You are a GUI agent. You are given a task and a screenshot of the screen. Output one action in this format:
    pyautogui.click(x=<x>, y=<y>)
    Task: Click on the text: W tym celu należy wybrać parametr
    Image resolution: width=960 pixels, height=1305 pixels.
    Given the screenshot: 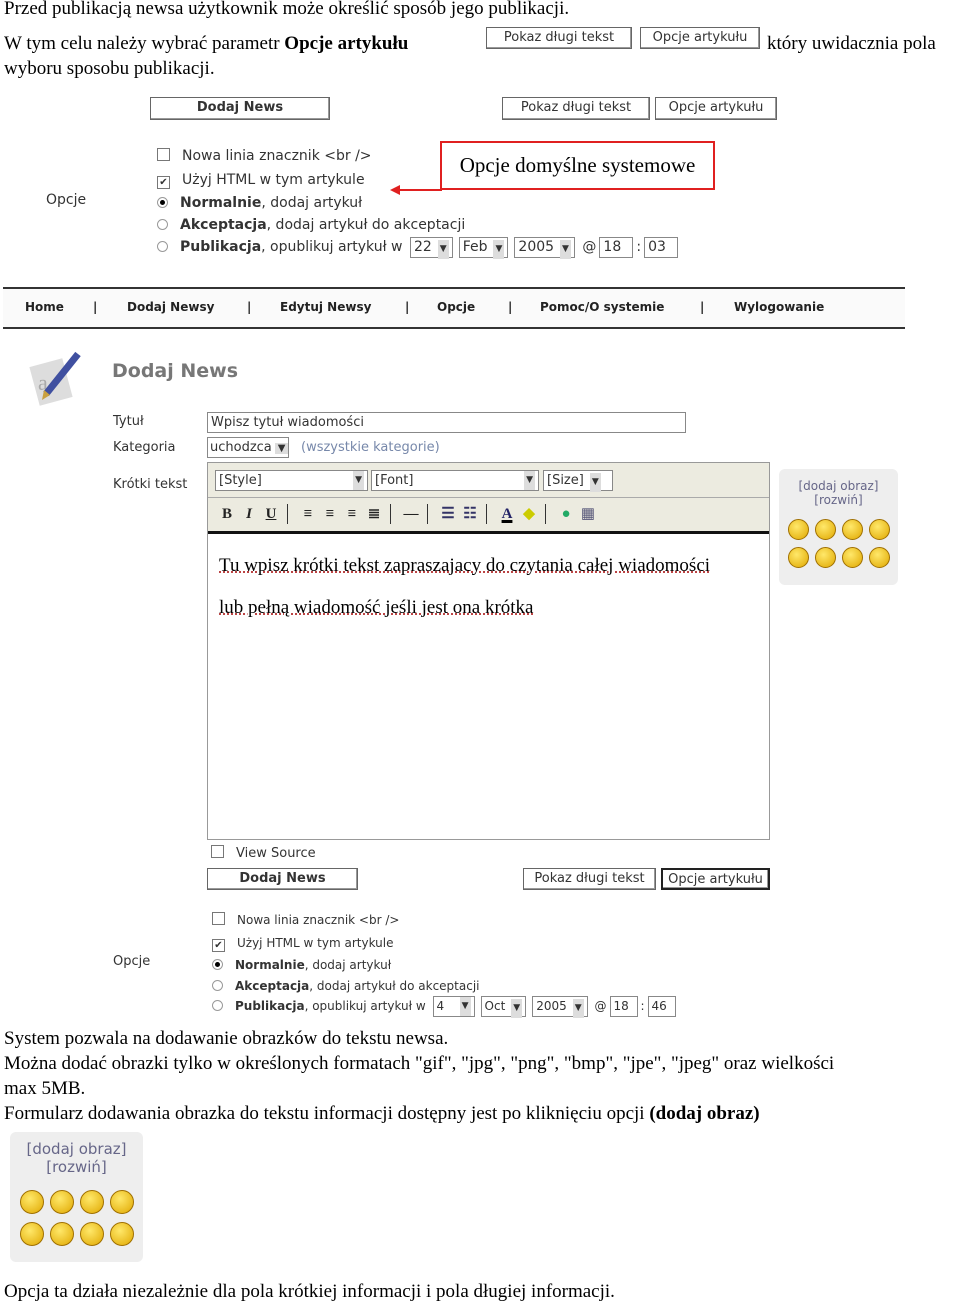 What is the action you would take?
    pyautogui.click(x=144, y=43)
    